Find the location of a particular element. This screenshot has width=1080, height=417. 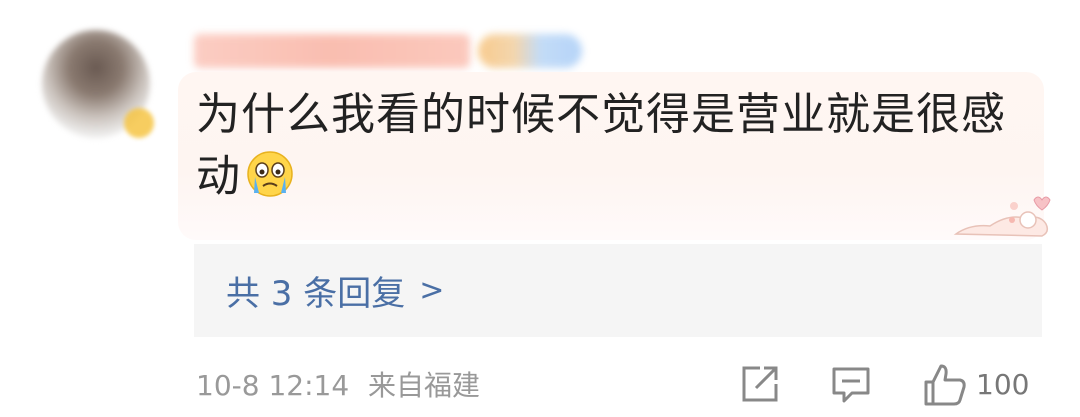

comment-icon is located at coordinates (851, 385).